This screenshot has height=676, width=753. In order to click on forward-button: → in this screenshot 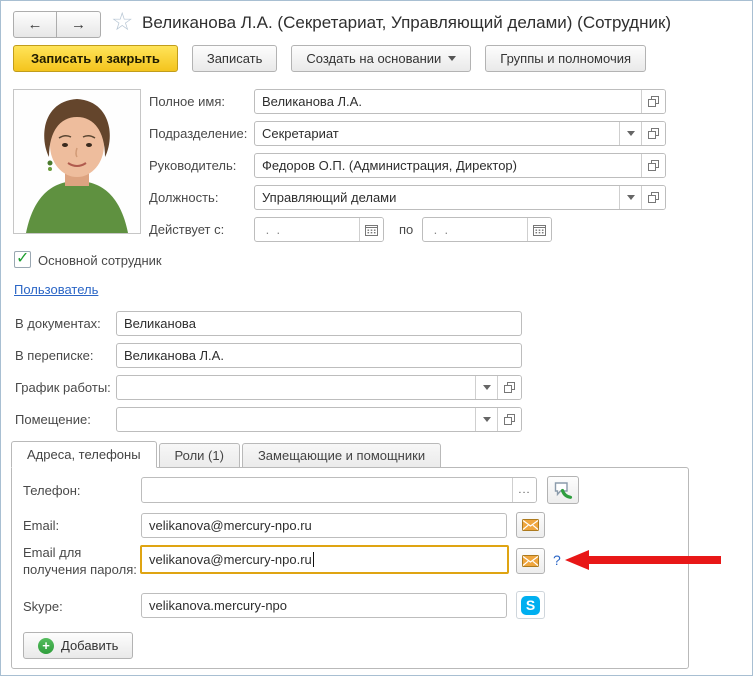, I will do `click(79, 24)`.